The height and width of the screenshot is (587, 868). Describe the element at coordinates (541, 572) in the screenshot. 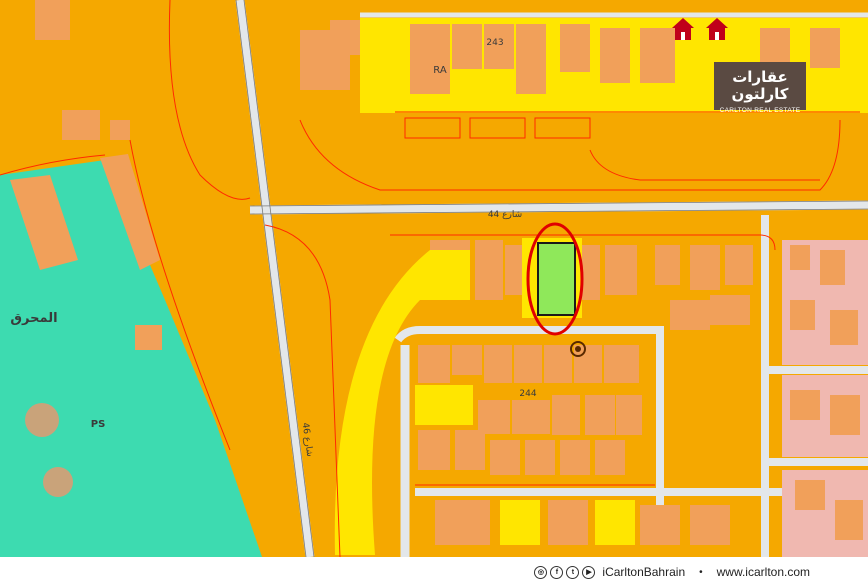

I see `instagram-icon: ◎` at that location.